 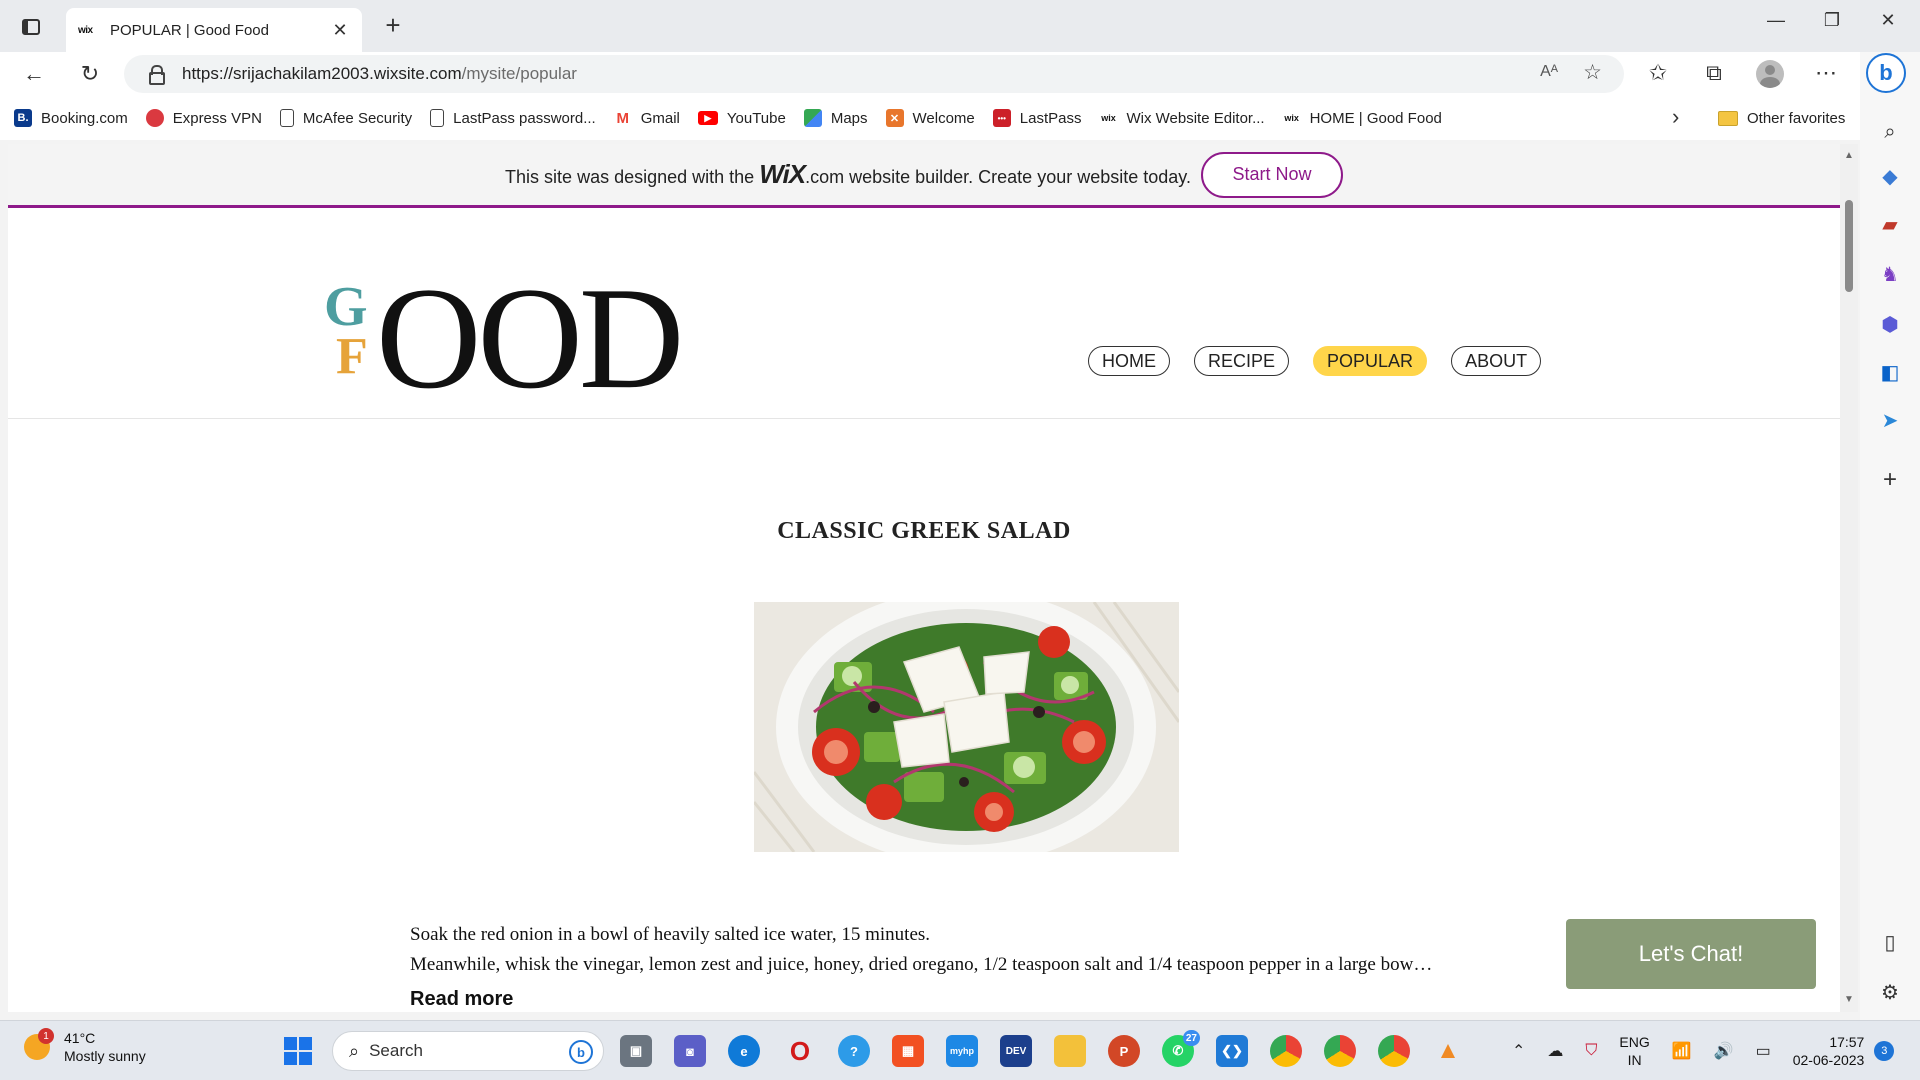 I want to click on bookmark-label: Express VPN, so click(x=217, y=118).